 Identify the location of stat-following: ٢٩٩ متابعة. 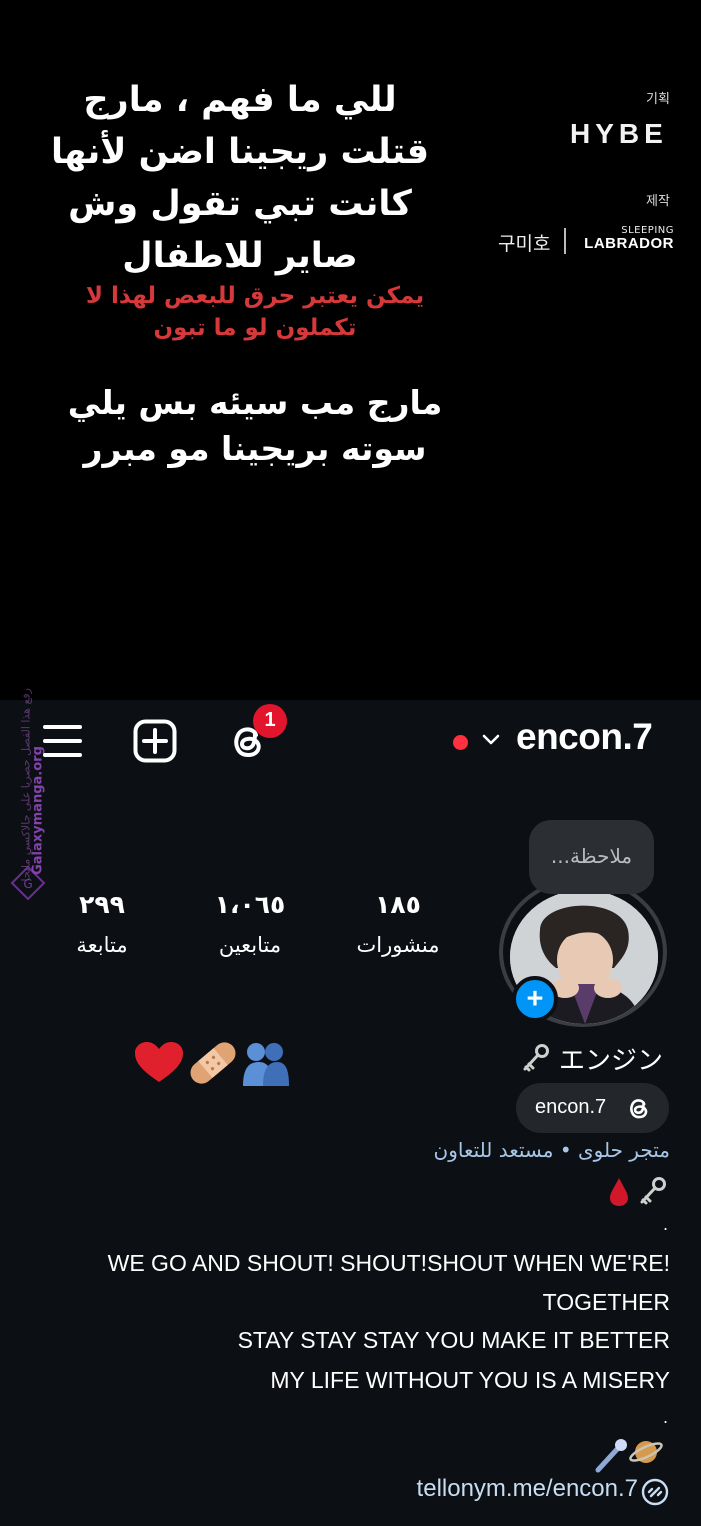
(102, 923).